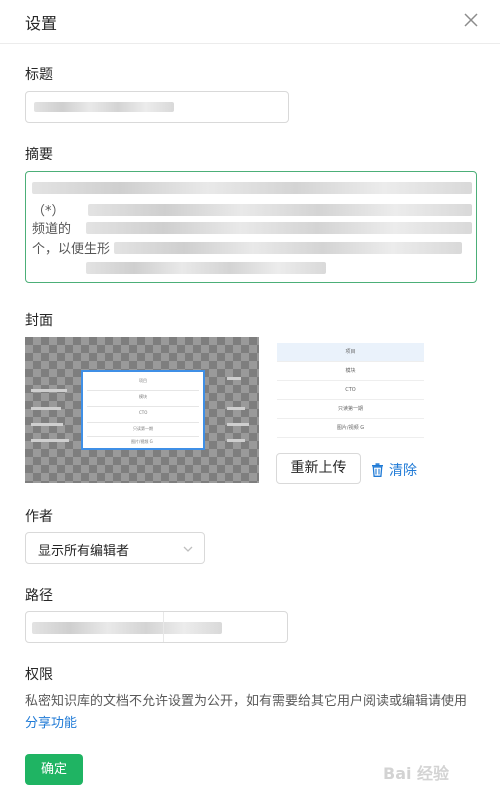 The height and width of the screenshot is (809, 500). I want to click on summary-fragment: （*）, so click(48, 211).